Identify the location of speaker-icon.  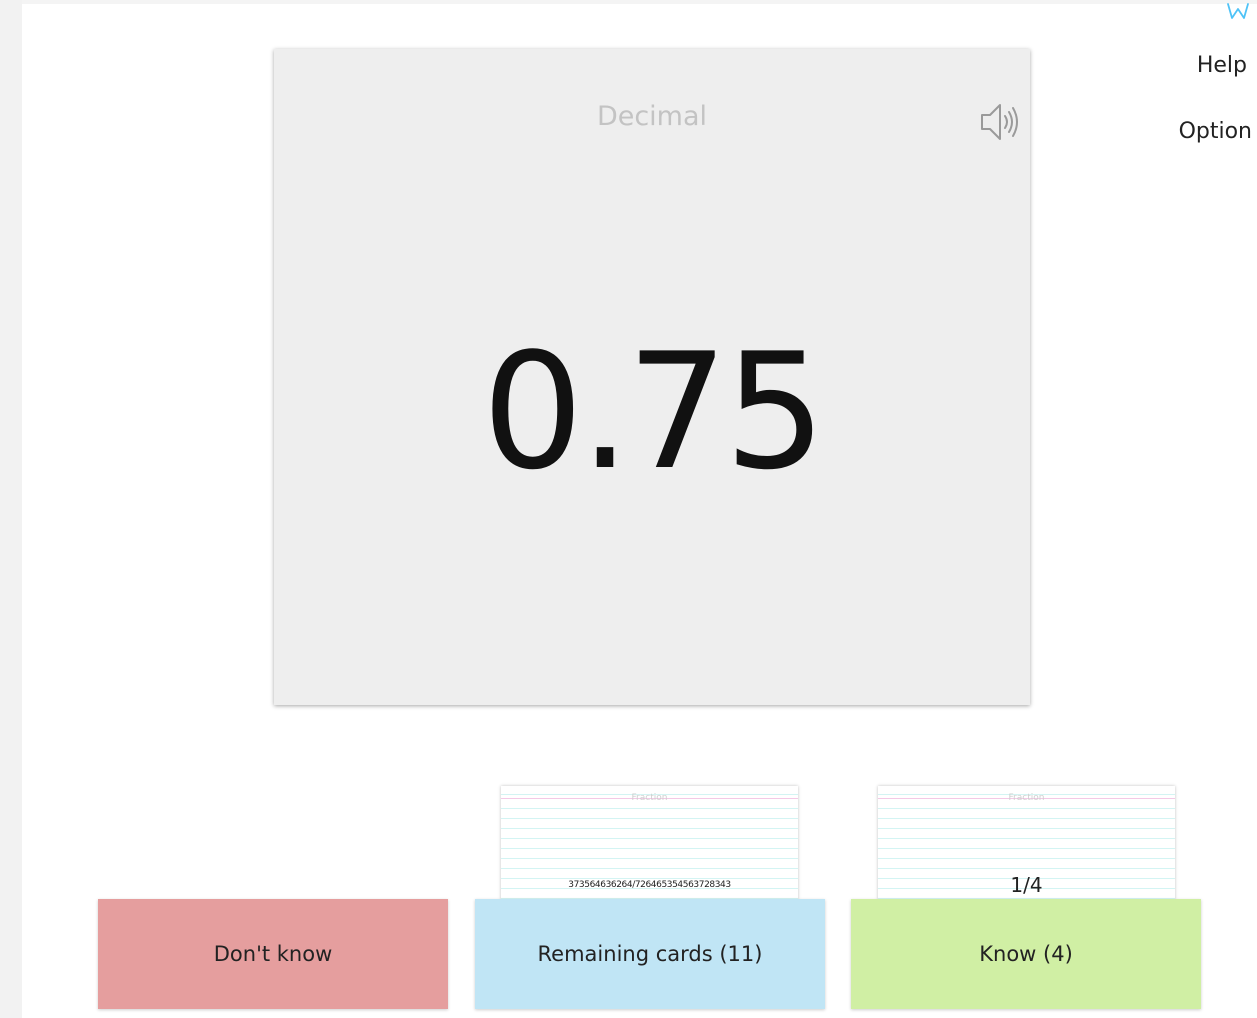
(1000, 122).